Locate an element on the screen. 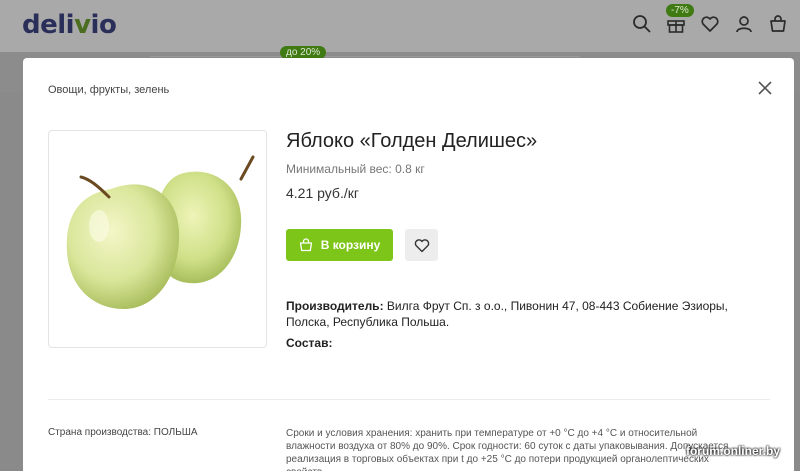 The height and width of the screenshot is (471, 800). logo-part-2: v is located at coordinates (82, 25).